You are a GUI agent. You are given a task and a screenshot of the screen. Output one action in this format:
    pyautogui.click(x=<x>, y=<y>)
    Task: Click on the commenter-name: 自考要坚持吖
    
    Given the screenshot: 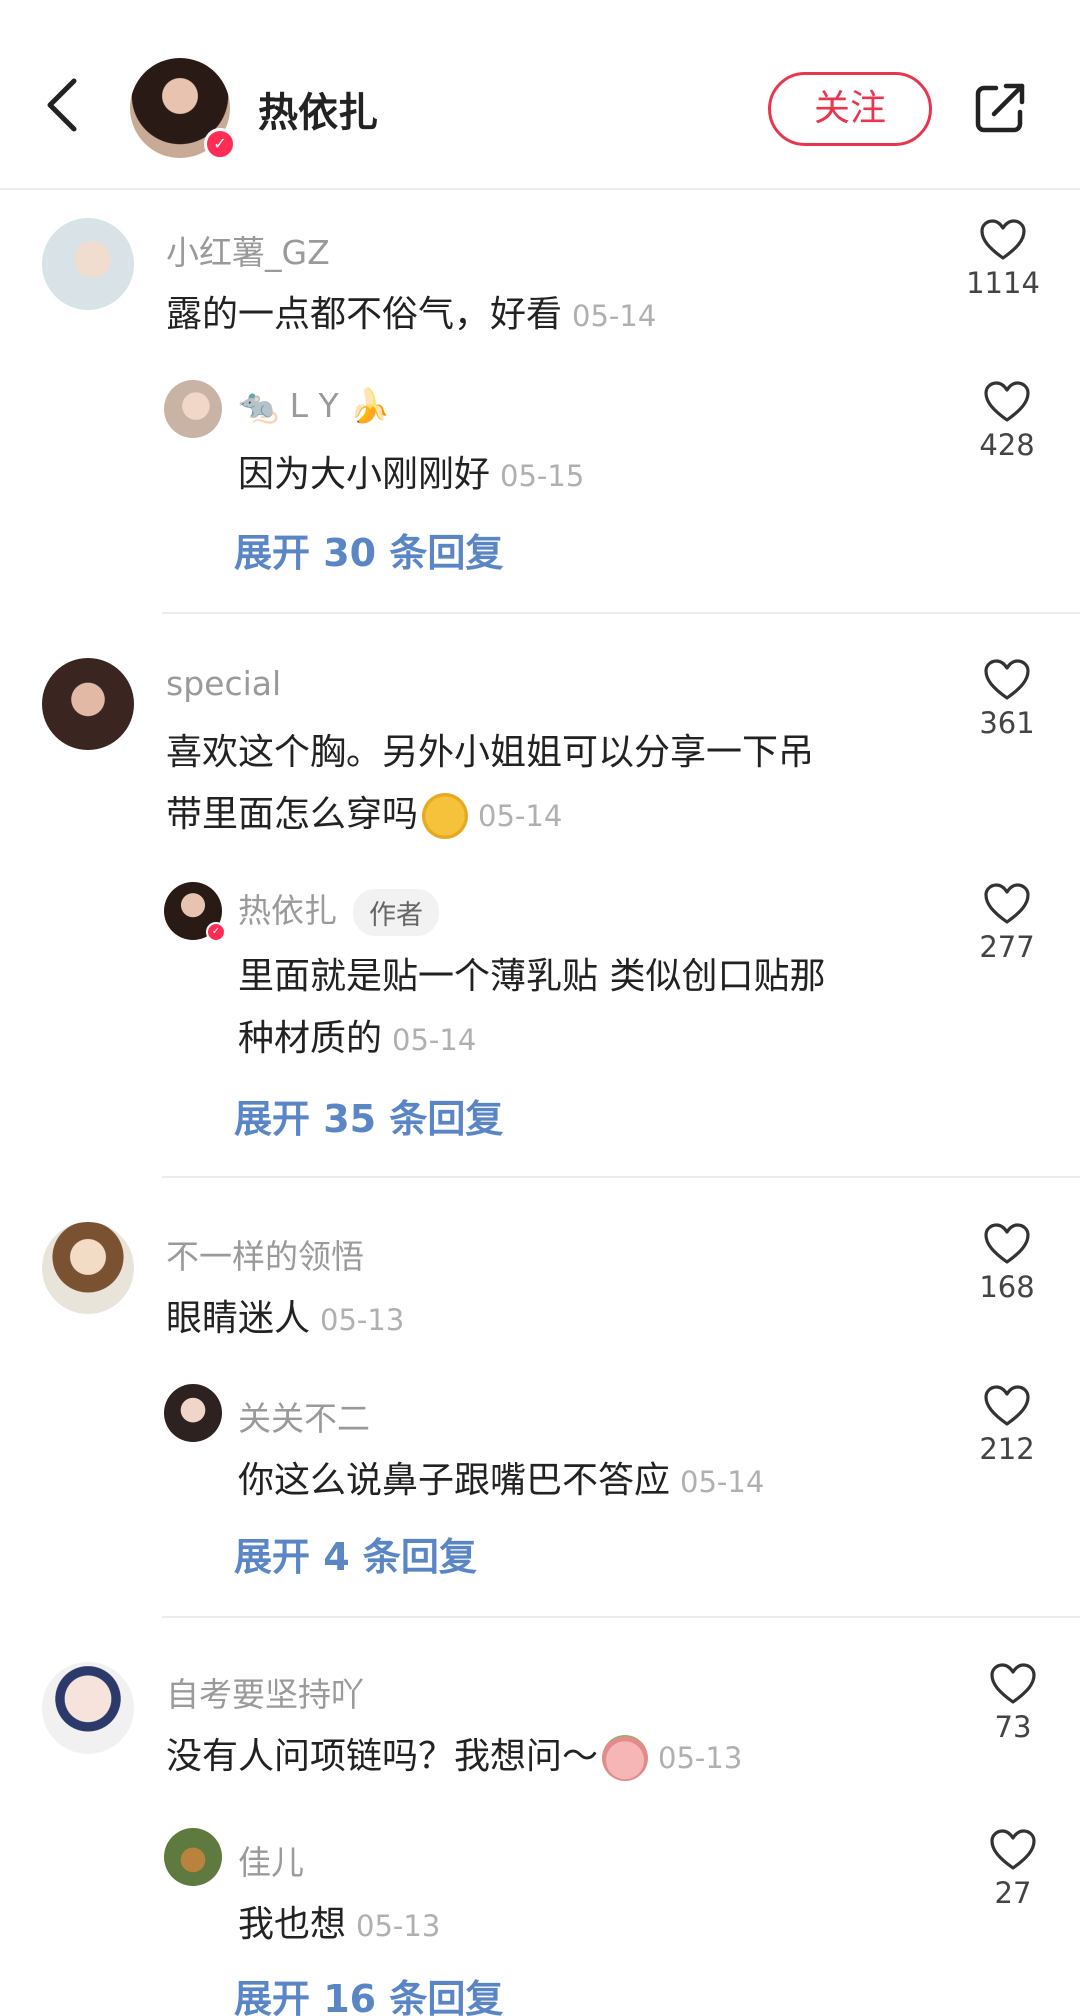 What is the action you would take?
    pyautogui.click(x=265, y=1692)
    